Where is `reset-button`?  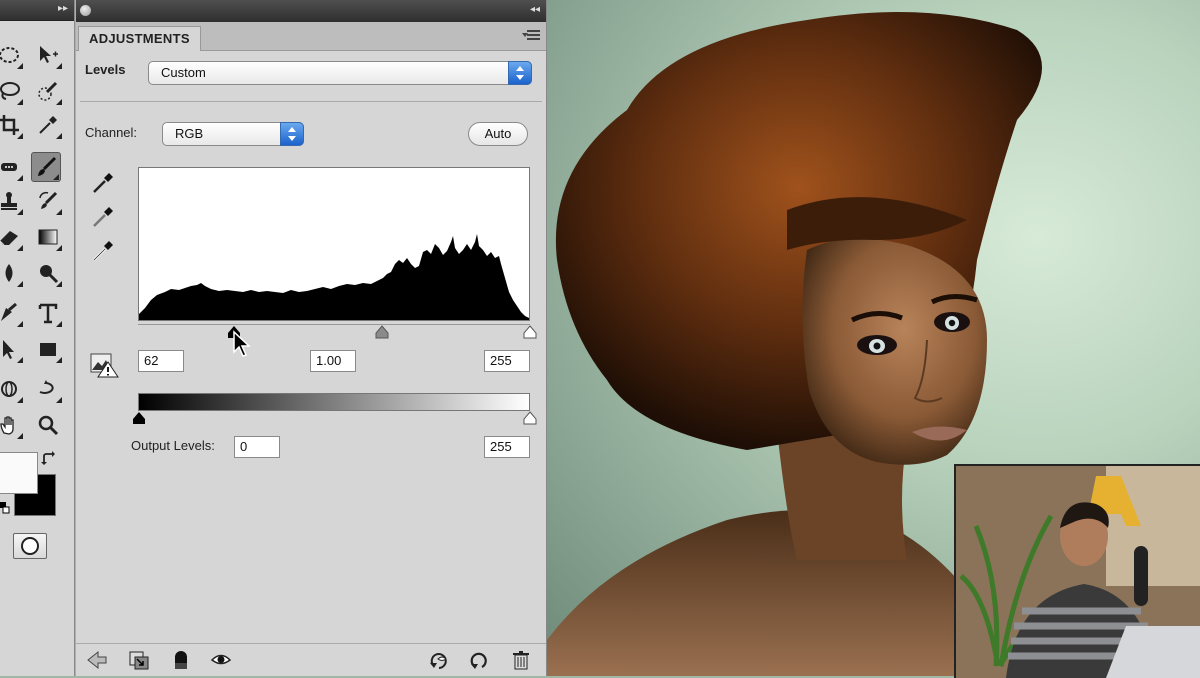
reset-button is located at coordinates (479, 660).